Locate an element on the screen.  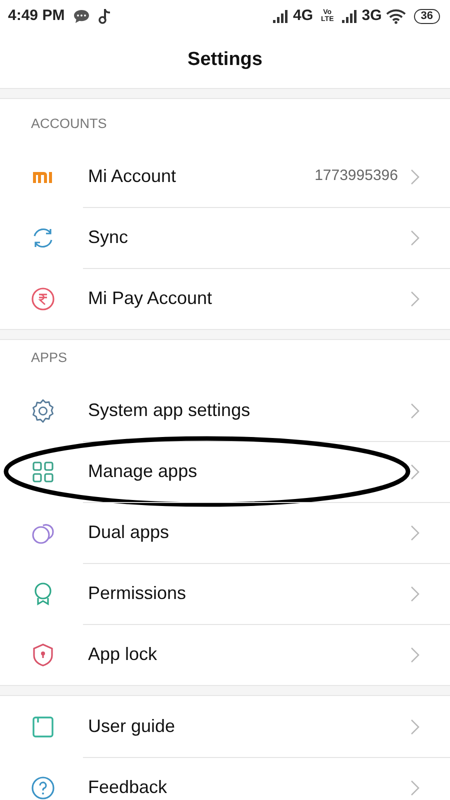
row-label: Mi Pay Account is located at coordinates (151, 298).